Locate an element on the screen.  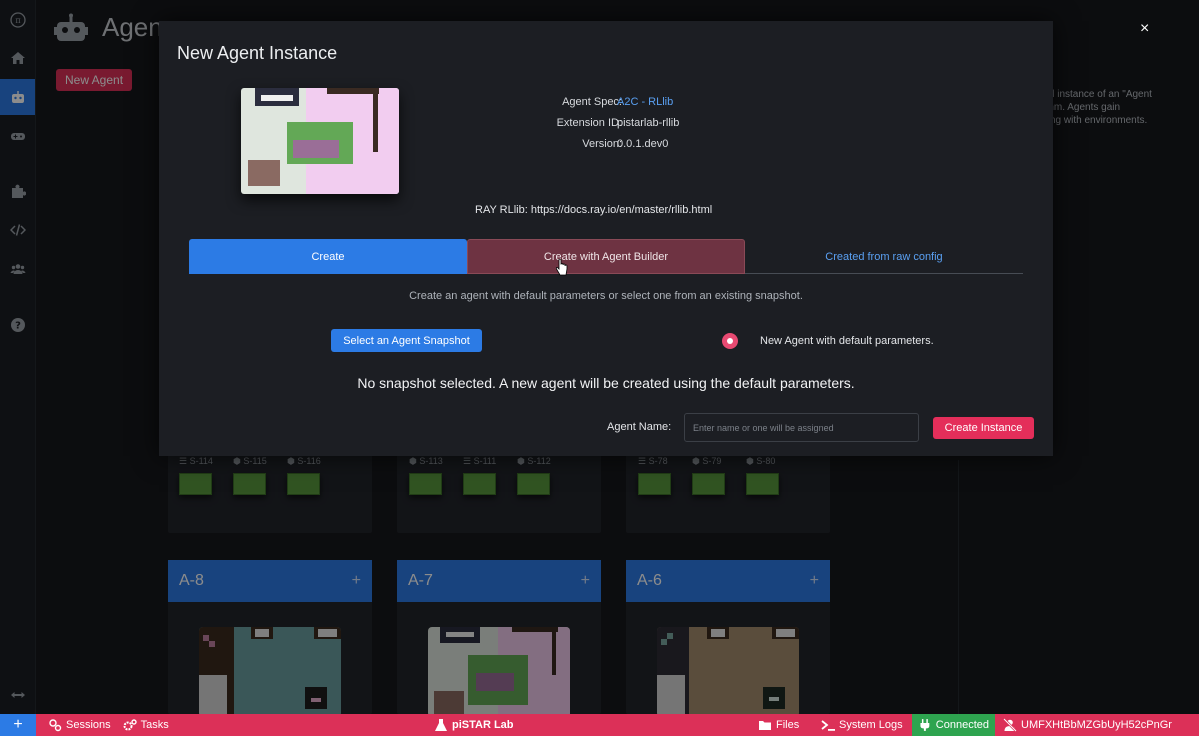
dialog-title: New Agent Instance is located at coordinates (257, 53).